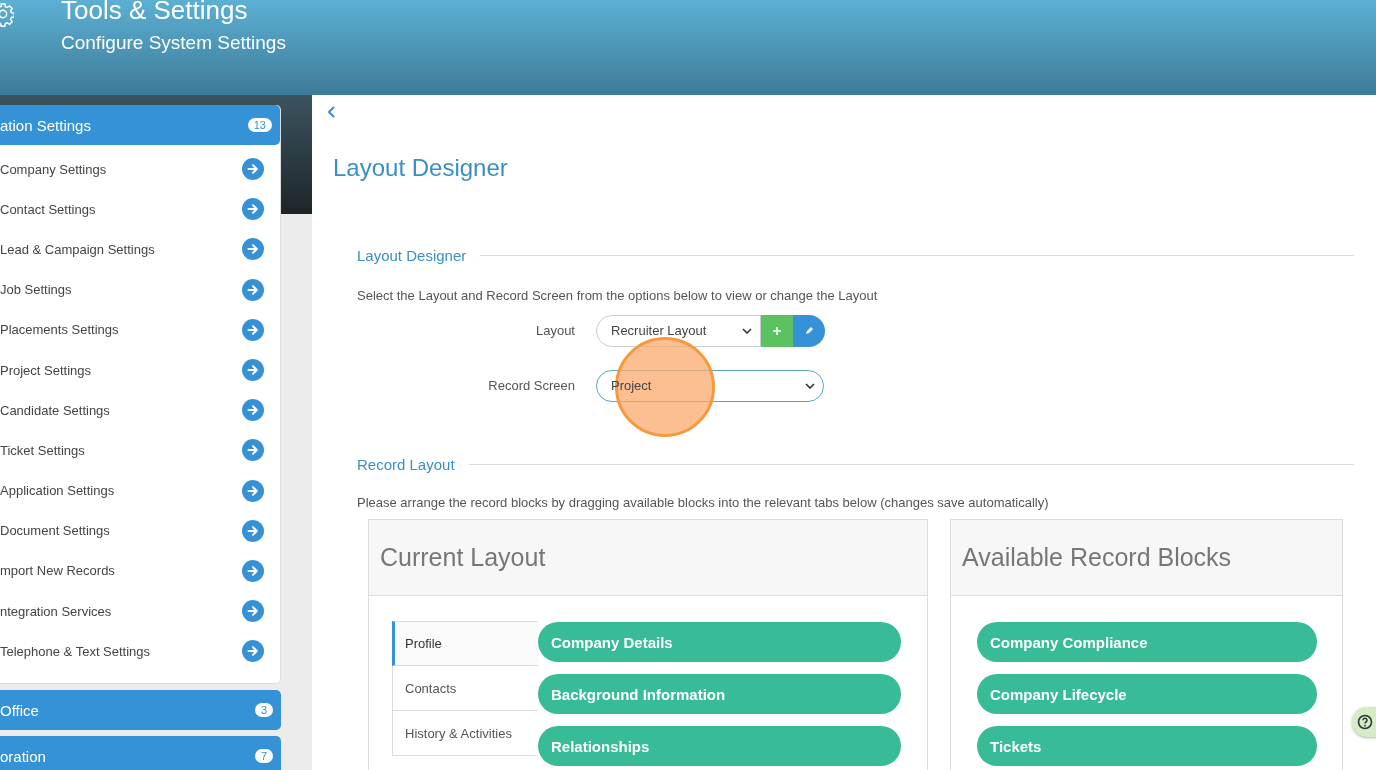  Describe the element at coordinates (412, 255) in the screenshot. I see `section-heading: Layout Designer` at that location.